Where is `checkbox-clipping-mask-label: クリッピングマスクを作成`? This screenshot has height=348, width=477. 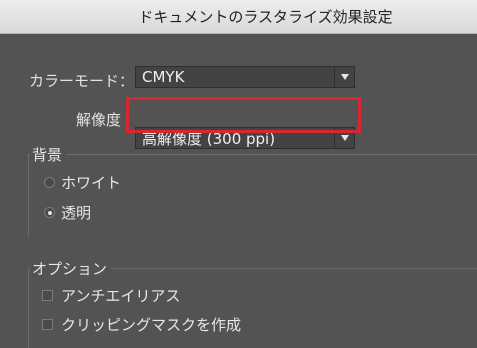 checkbox-clipping-mask-label: クリッピングマスクを作成 is located at coordinates (151, 325).